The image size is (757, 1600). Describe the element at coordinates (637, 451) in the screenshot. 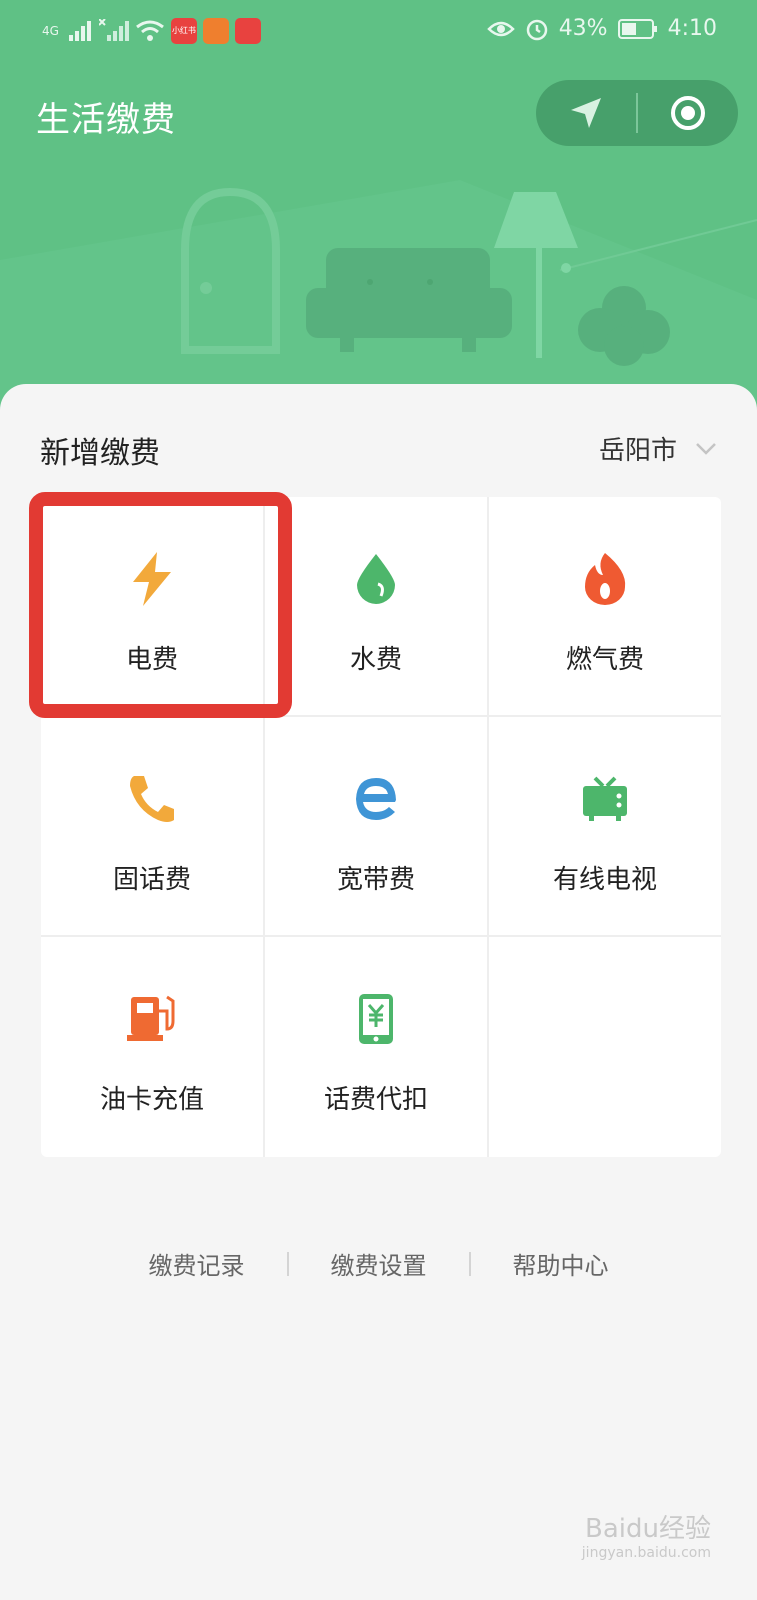

I see `city-label: 岳阳市` at that location.